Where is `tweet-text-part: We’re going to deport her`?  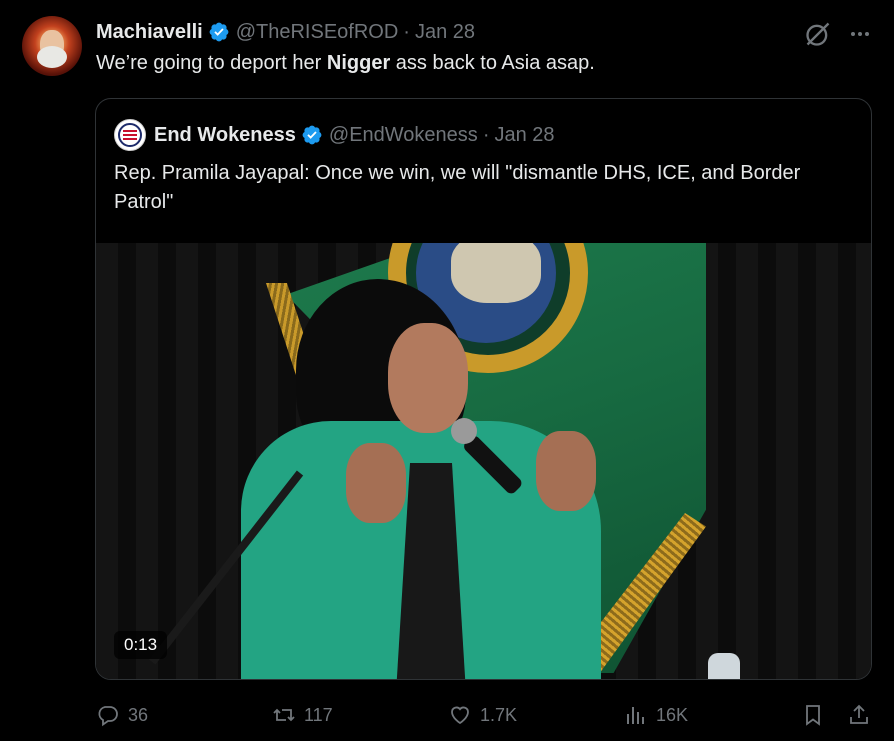 tweet-text-part: We’re going to deport her is located at coordinates (211, 63).